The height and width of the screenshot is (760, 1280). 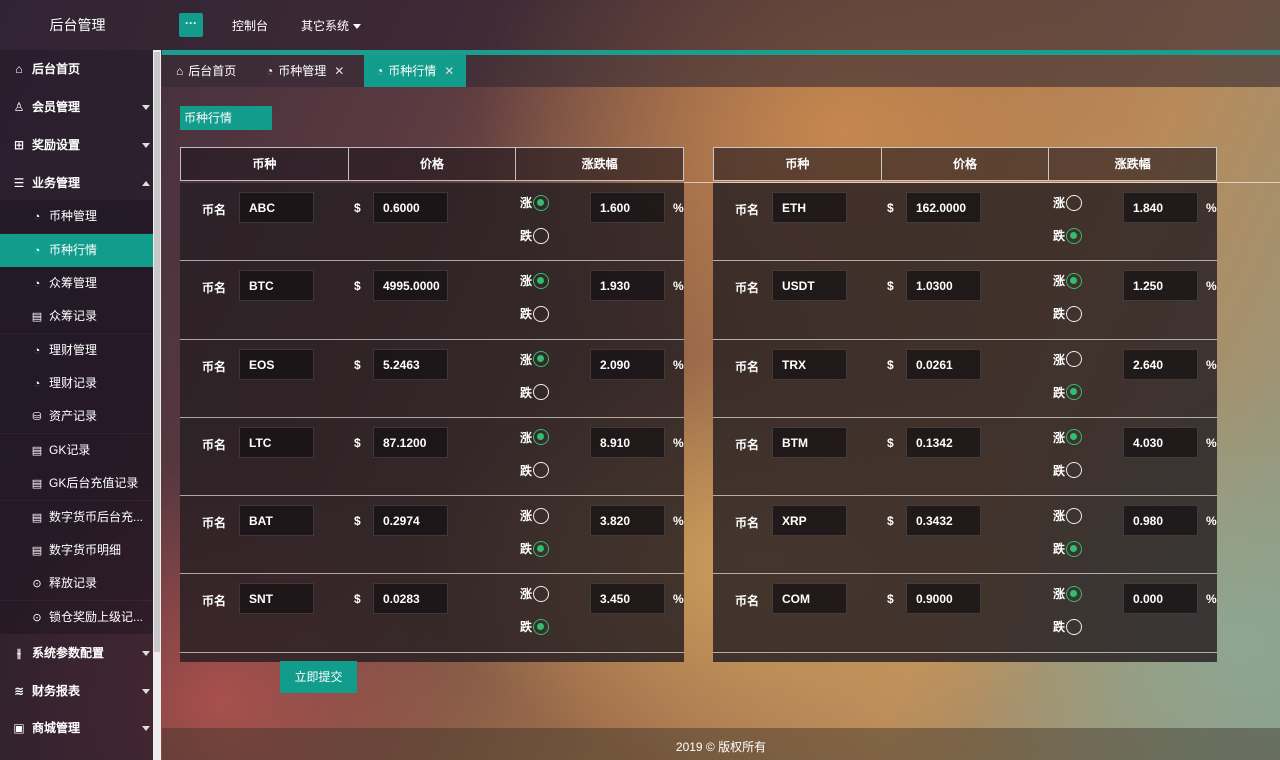 I want to click on sidebar-sub-release-records: ⊙ 释放记录, so click(x=77, y=583).